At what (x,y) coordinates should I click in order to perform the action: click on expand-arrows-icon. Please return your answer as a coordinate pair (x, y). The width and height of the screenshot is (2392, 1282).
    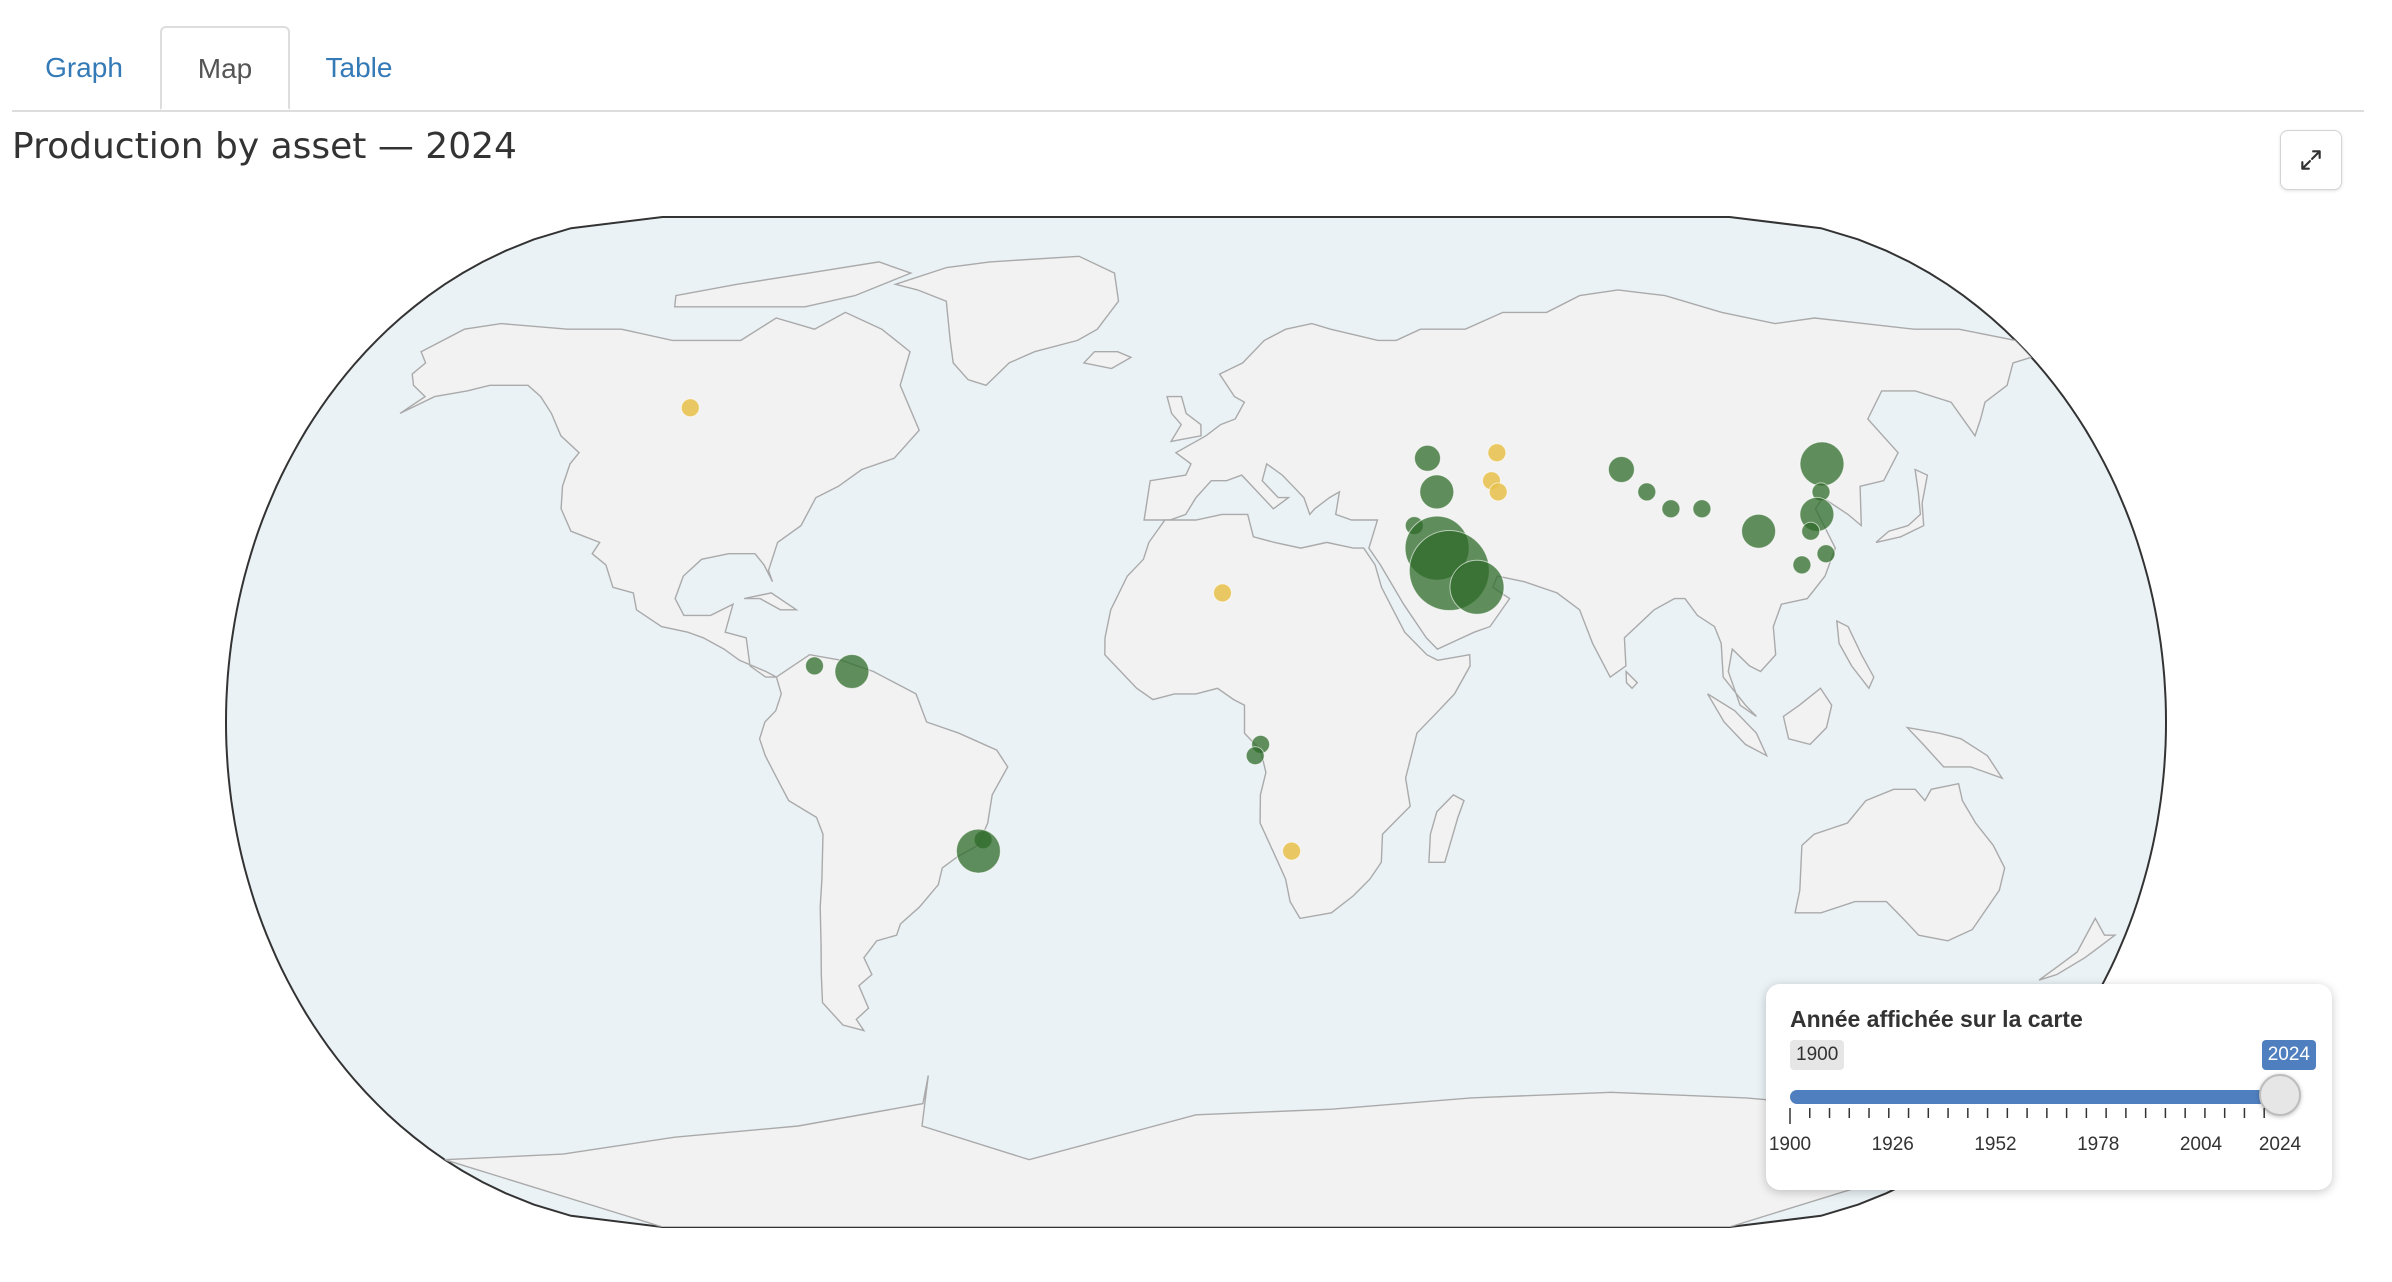
    Looking at the image, I should click on (2311, 160).